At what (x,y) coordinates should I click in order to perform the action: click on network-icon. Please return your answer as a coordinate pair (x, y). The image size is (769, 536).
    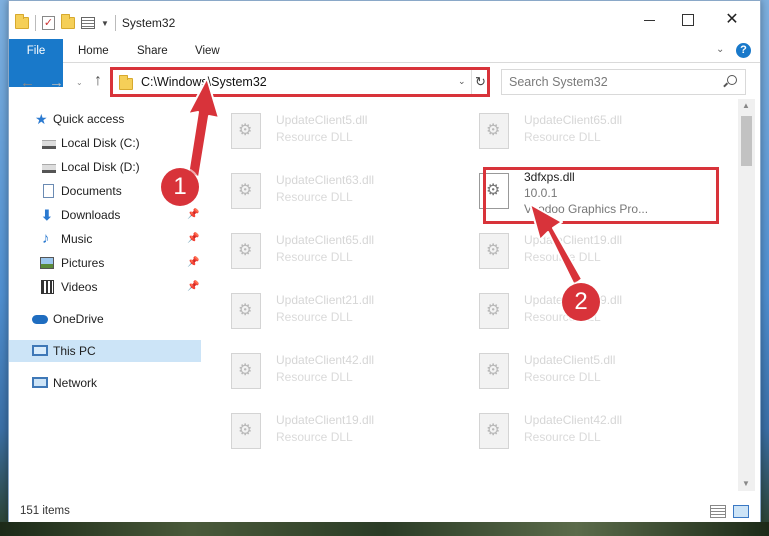
    Looking at the image, I should click on (40, 382).